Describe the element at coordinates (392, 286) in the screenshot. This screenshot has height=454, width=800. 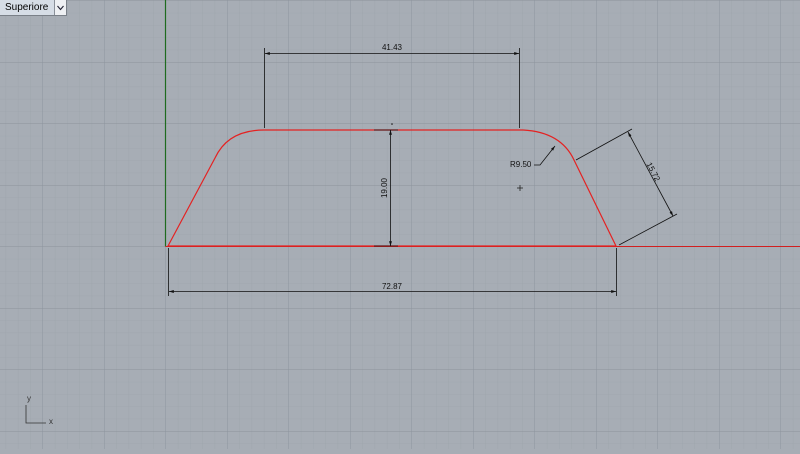
I see `dimension-bottom-width-label: 72.87` at that location.